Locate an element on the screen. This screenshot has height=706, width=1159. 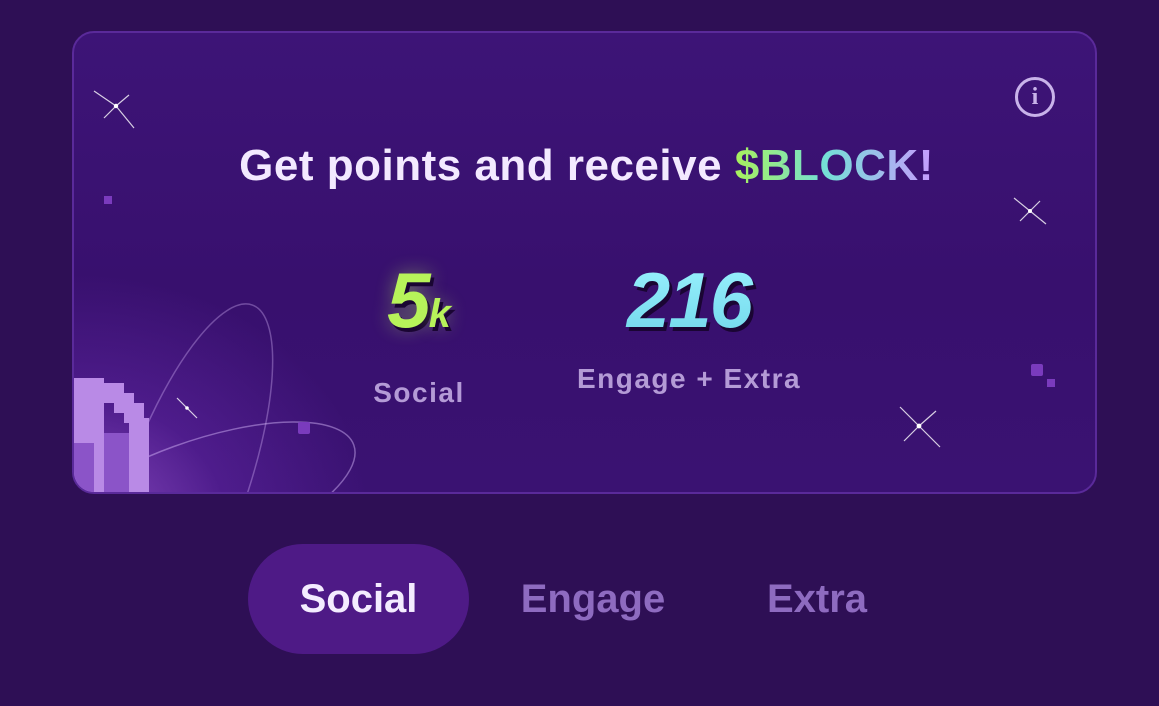
engage-extra-stat: 216 Engage + Extra is located at coordinates (689, 325).